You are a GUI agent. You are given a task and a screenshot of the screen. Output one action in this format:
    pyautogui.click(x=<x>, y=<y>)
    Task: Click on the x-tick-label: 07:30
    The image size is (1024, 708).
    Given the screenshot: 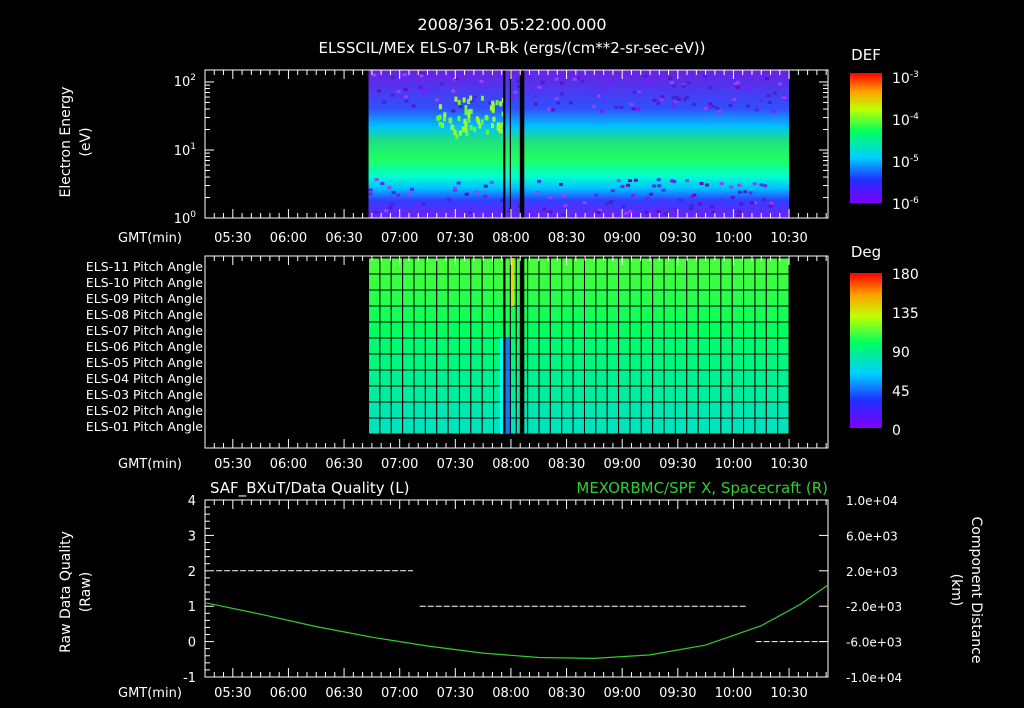 What is the action you would take?
    pyautogui.click(x=455, y=238)
    